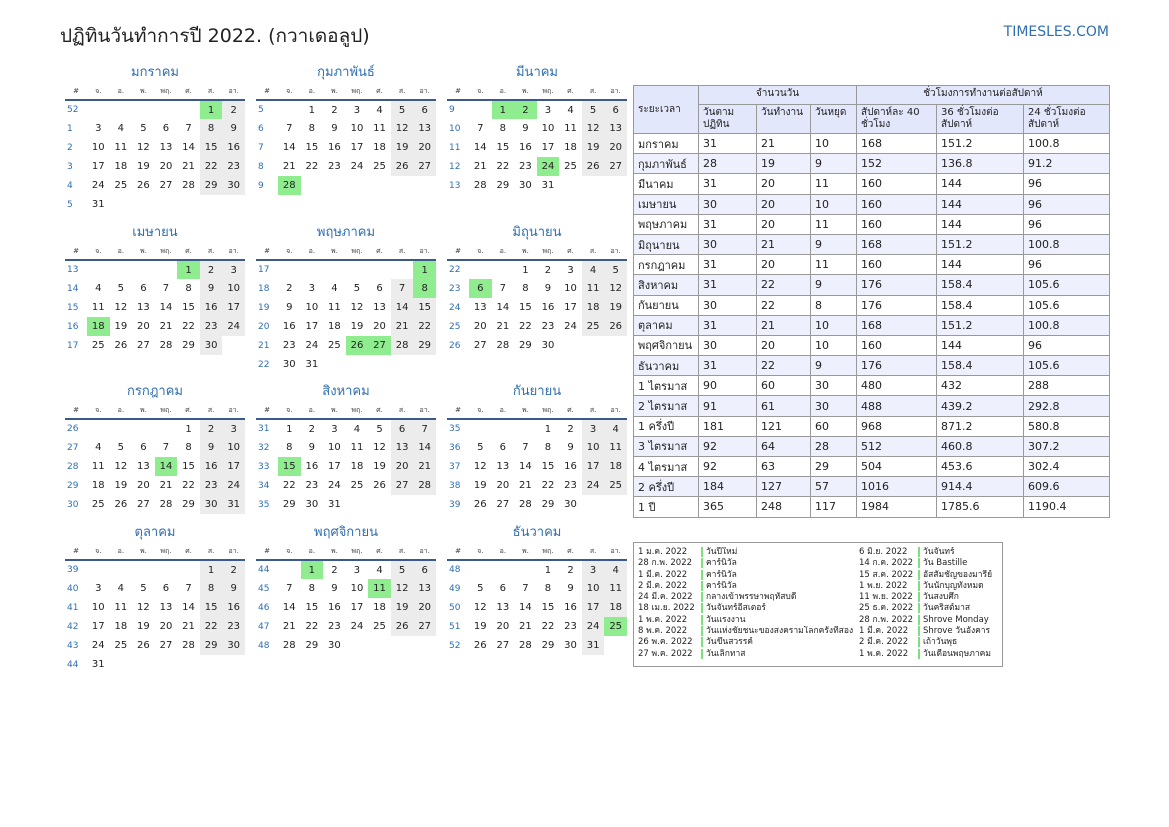  Describe the element at coordinates (346, 466) in the screenshot. I see `week-row: 33 15 16 17 18 19 20 21` at that location.